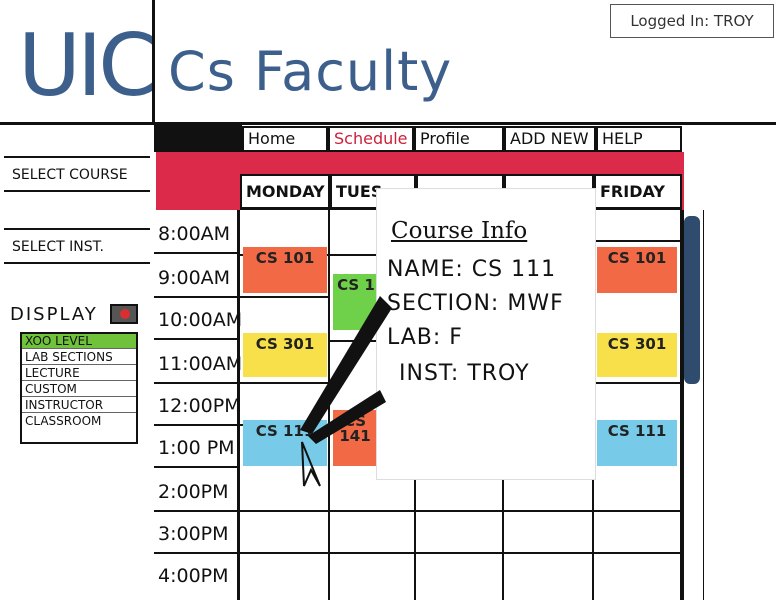 This screenshot has height=600, width=776. Describe the element at coordinates (79, 357) in the screenshot. I see `display-option-lab-sections: LAB SECTIONS` at that location.